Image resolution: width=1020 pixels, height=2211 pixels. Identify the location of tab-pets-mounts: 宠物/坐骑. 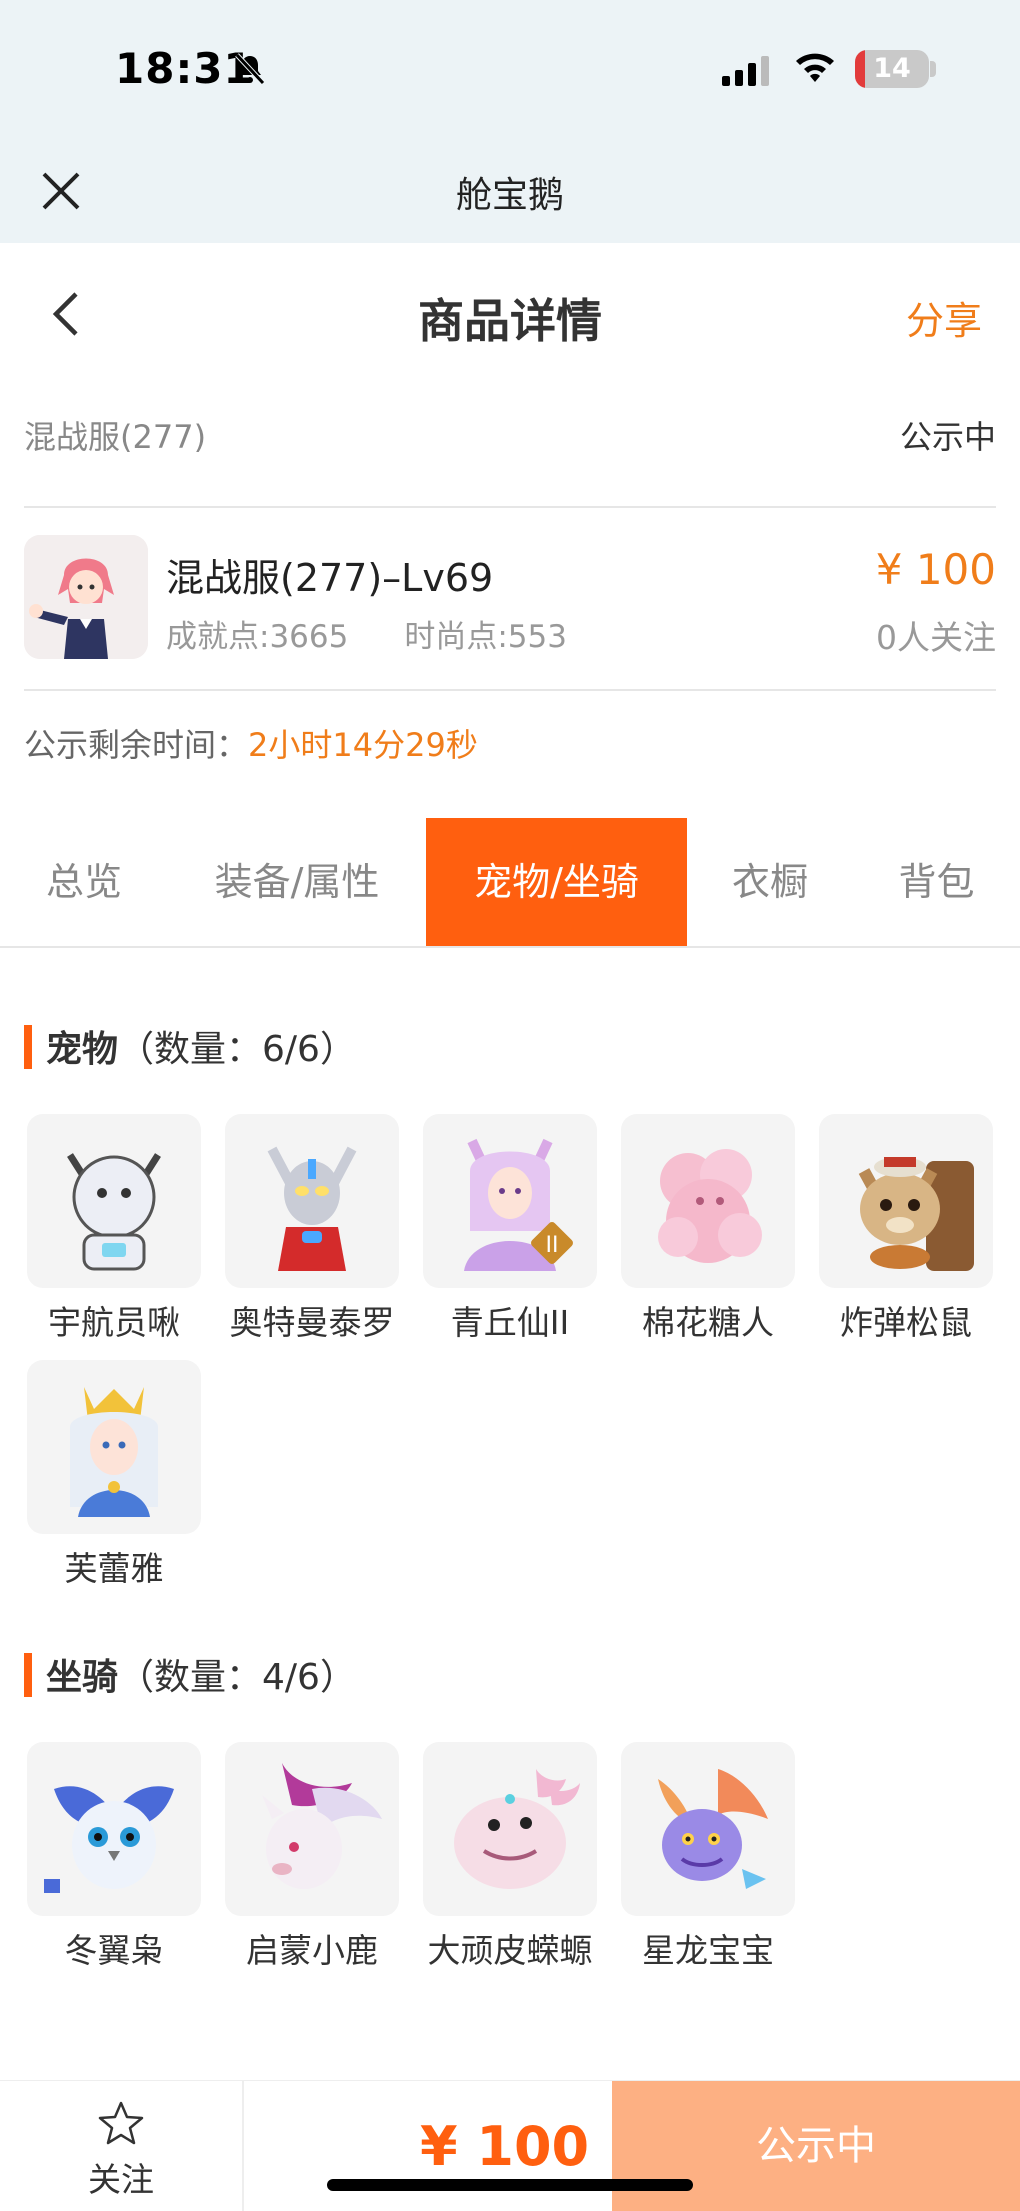
(556, 882).